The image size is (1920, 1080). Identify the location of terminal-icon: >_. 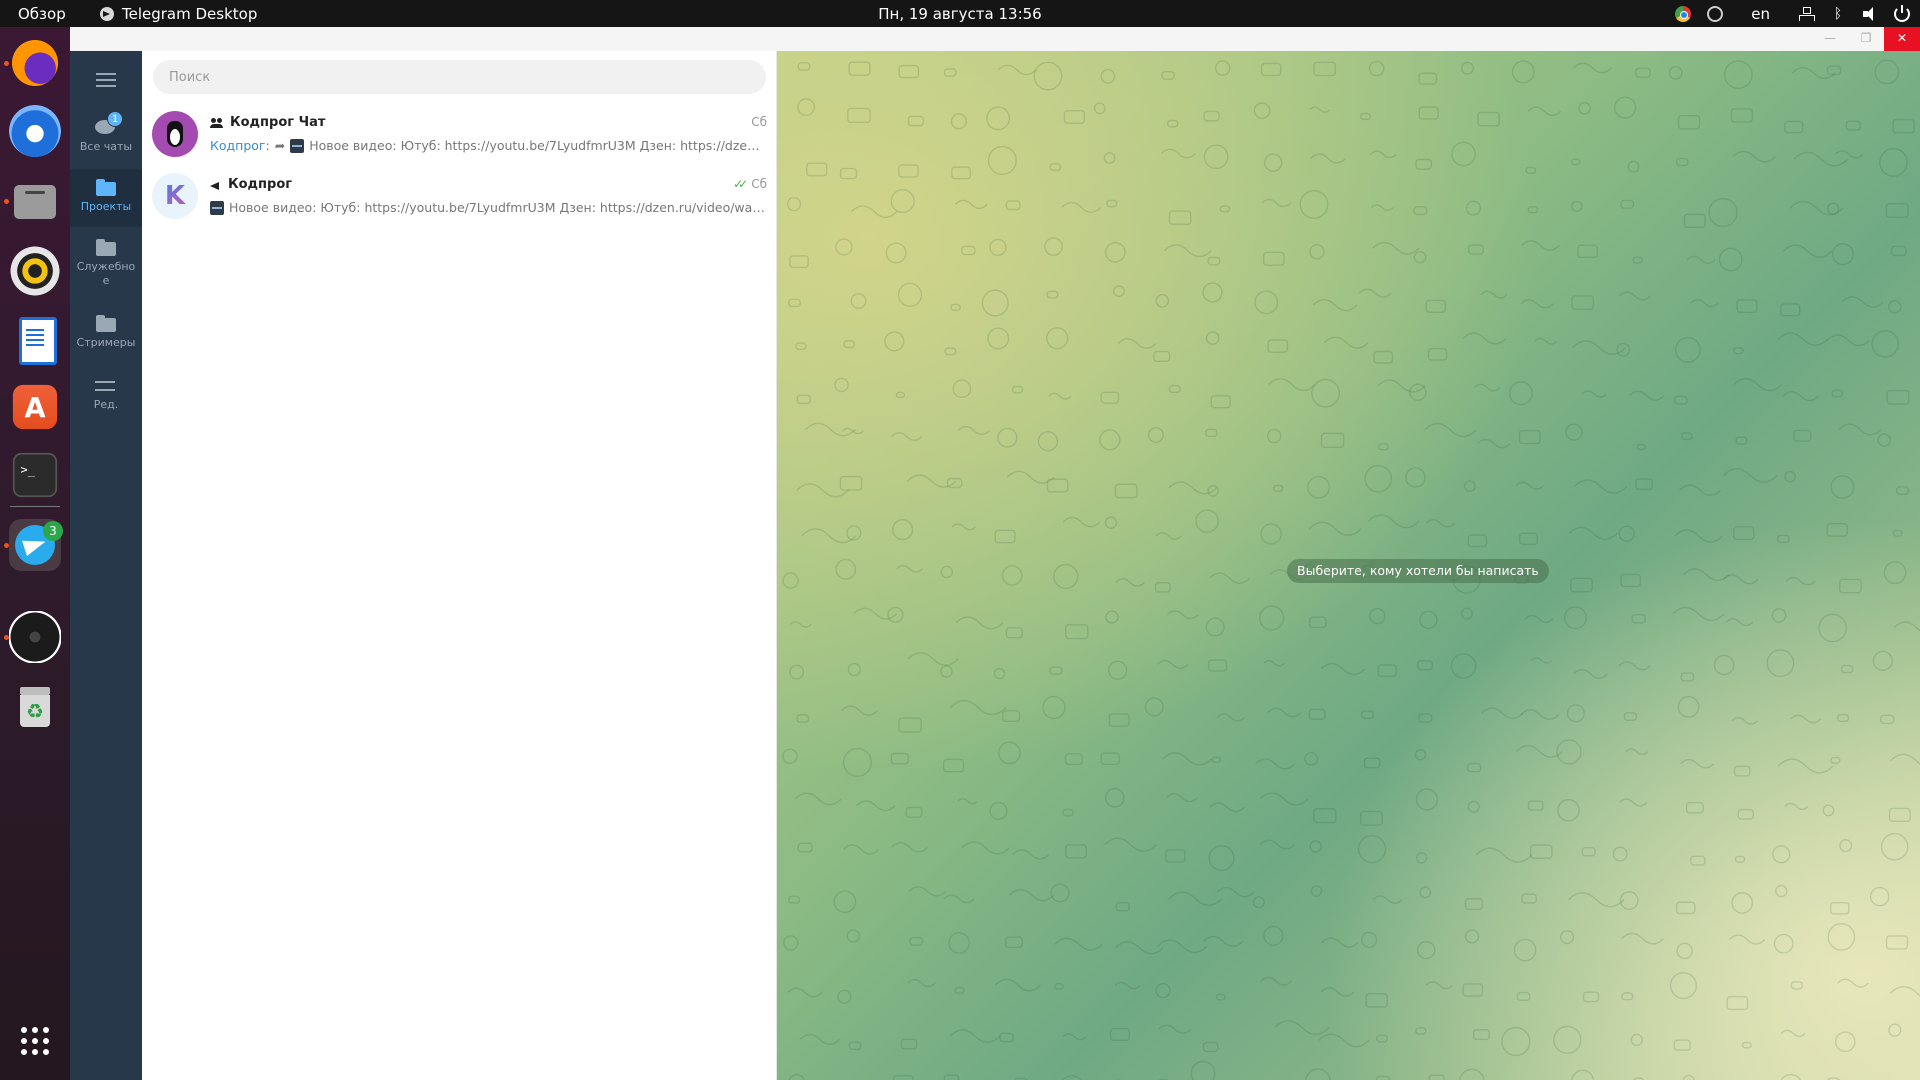
(35, 475).